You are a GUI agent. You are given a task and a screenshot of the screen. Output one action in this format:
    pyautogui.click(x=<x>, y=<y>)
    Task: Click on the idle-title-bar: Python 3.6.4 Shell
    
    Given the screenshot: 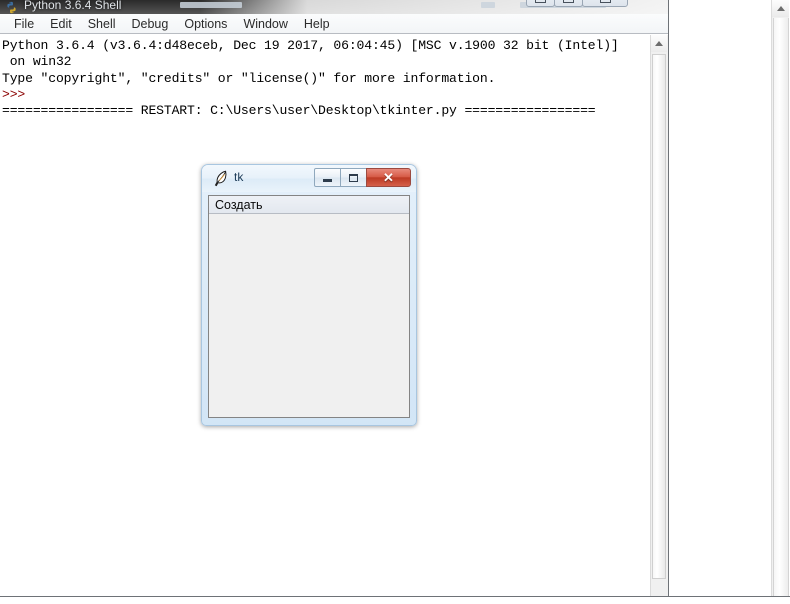 What is the action you would take?
    pyautogui.click(x=334, y=7)
    